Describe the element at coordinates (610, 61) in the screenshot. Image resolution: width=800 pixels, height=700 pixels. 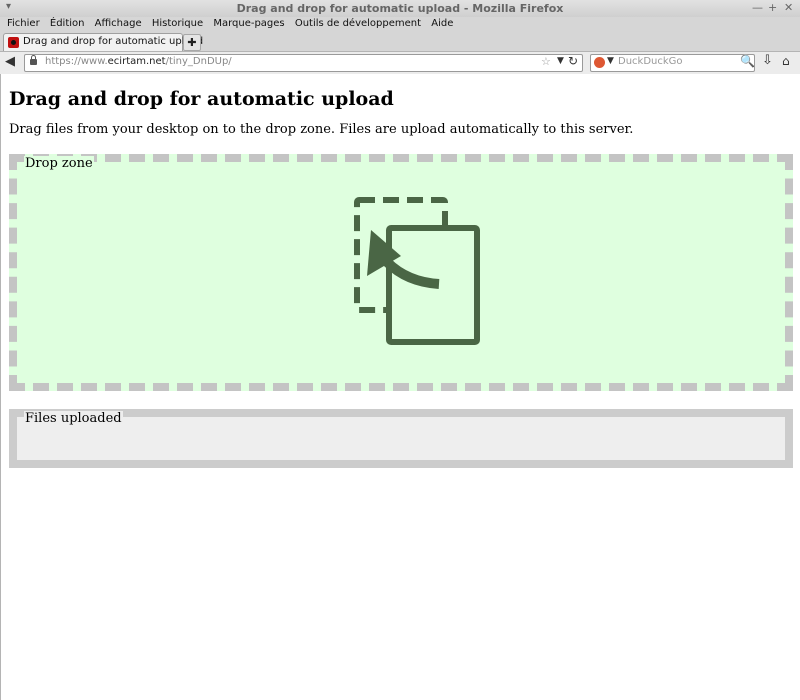
I see `search-engine-dropdown-icon: ▼` at that location.